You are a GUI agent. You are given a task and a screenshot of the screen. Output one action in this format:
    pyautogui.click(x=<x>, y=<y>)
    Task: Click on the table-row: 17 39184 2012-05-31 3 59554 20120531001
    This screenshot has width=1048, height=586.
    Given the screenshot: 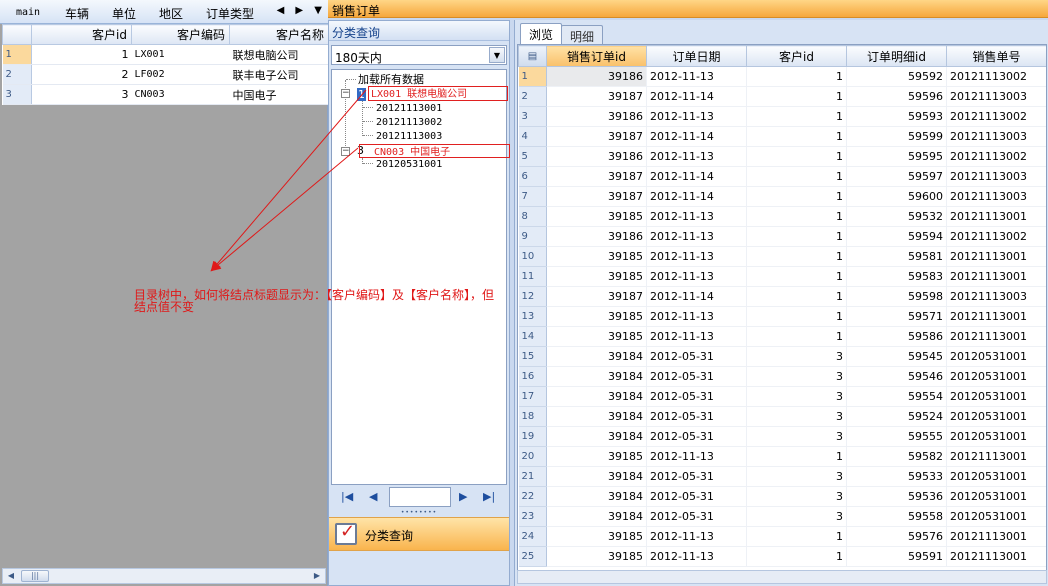 What is the action you would take?
    pyautogui.click(x=782, y=396)
    